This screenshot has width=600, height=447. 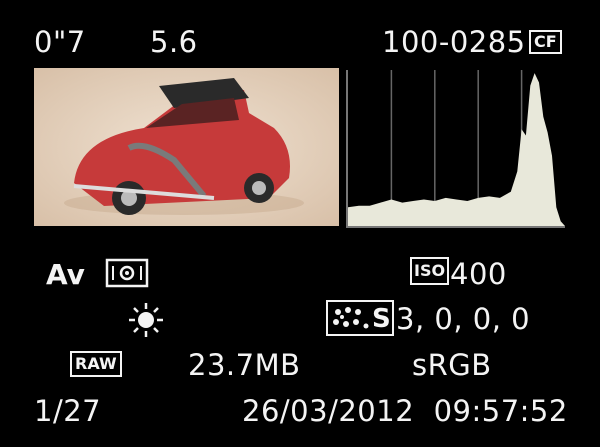 I want to click on cf-card-icon: CF, so click(x=545, y=42).